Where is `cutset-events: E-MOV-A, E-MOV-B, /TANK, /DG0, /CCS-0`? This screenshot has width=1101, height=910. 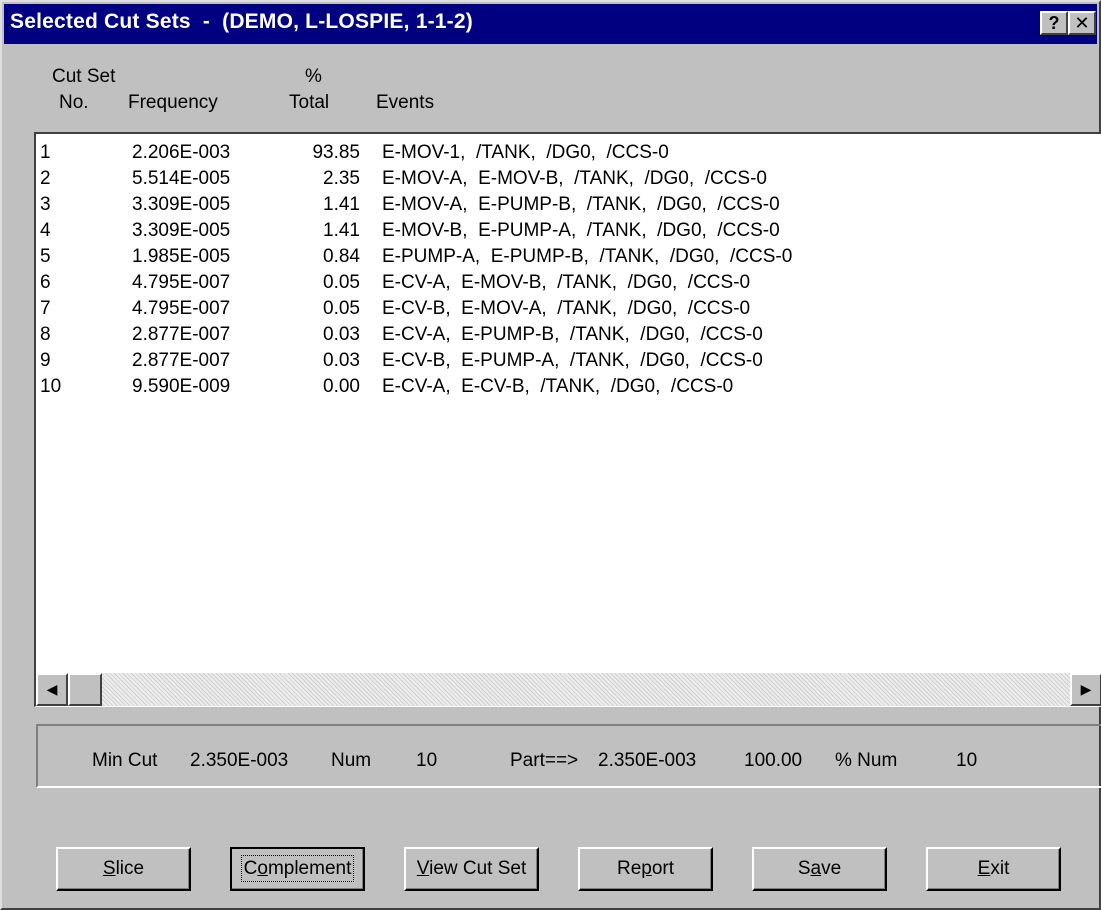
cutset-events: E-MOV-A, E-MOV-B, /TANK, /DG0, /CCS-0 is located at coordinates (574, 178).